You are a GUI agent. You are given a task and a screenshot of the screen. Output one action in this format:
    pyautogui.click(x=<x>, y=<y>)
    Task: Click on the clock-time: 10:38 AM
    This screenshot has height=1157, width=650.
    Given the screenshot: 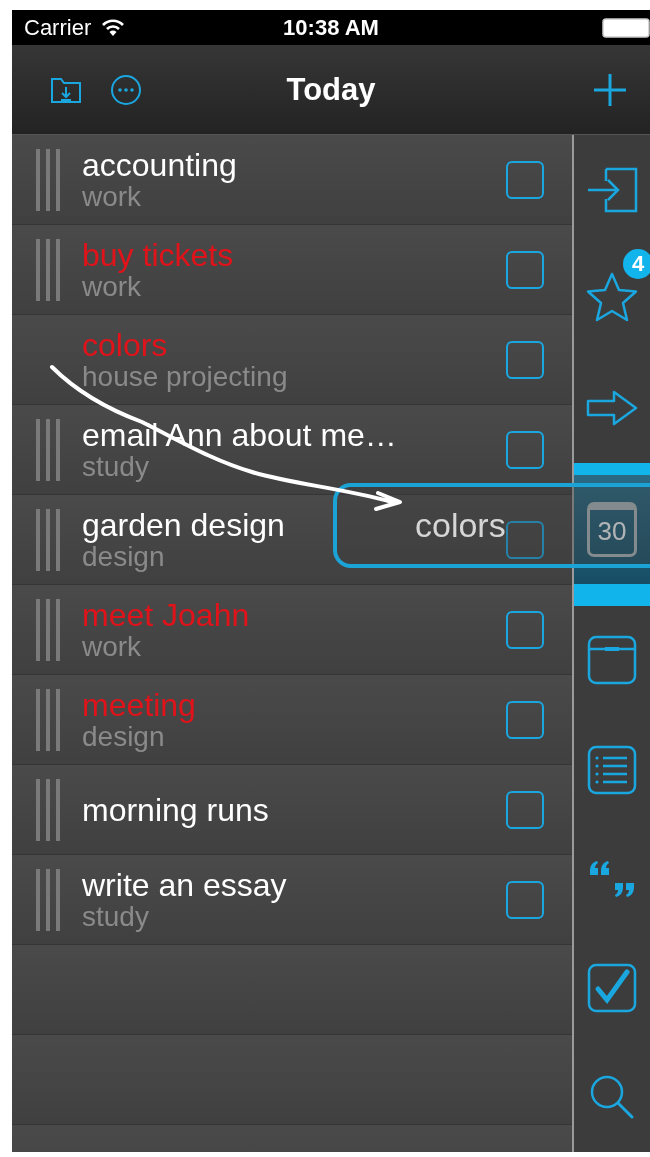 What is the action you would take?
    pyautogui.click(x=331, y=27)
    